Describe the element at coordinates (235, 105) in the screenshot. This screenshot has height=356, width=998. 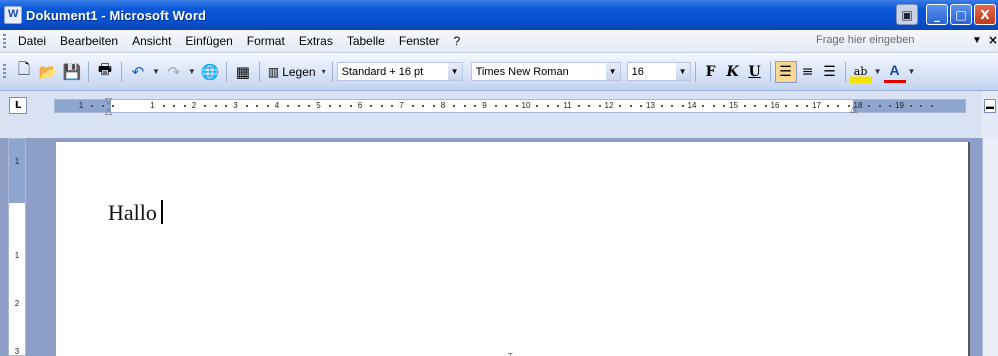
I see `ruler-number: 3` at that location.